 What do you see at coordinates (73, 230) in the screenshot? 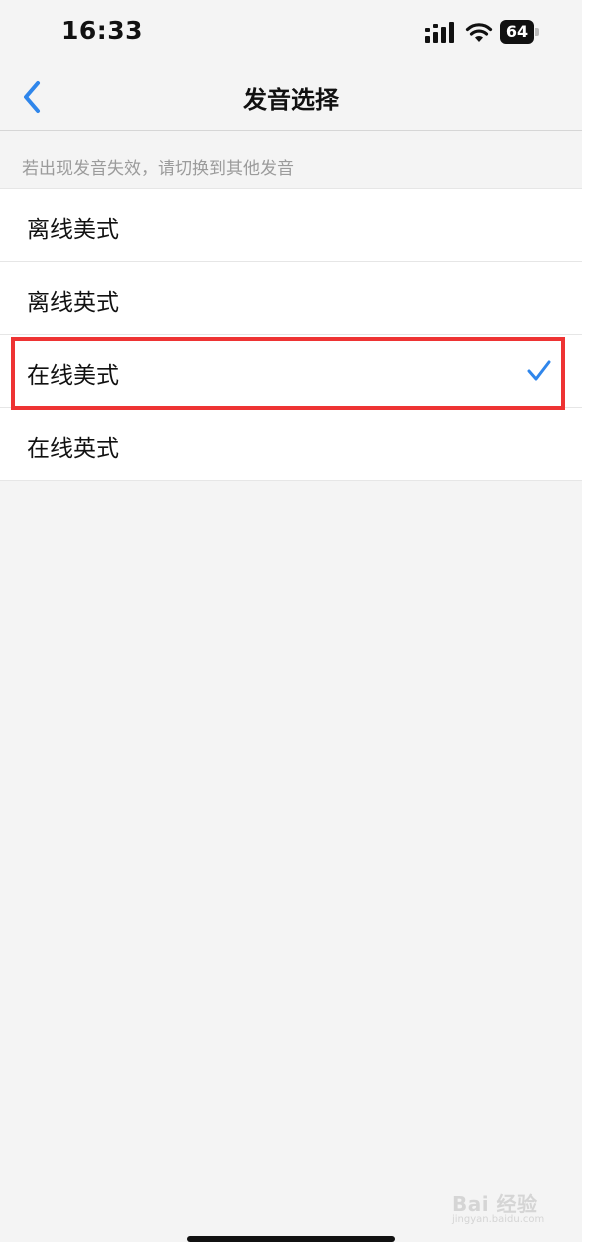
I see `option-label: 离线美式` at bounding box center [73, 230].